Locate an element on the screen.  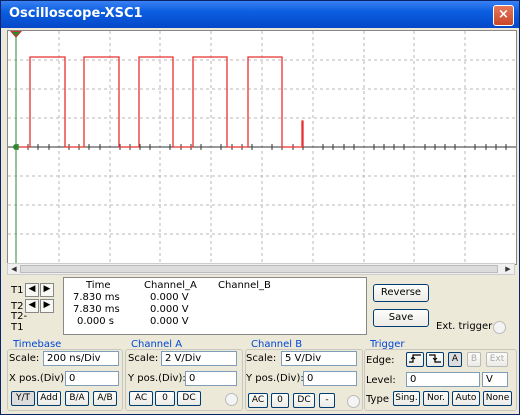
type-normal-button: Nor. is located at coordinates (436, 398).